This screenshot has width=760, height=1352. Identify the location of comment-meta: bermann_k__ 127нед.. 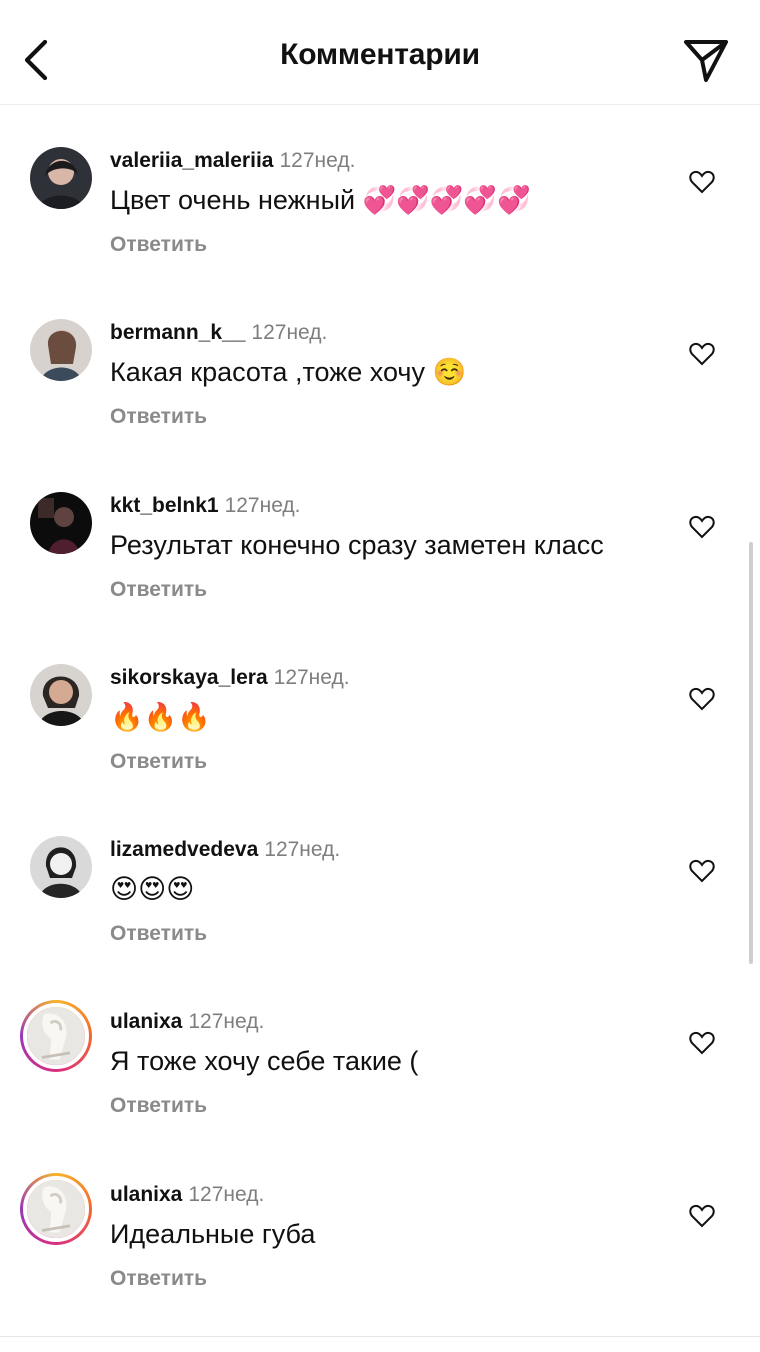
(218, 333).